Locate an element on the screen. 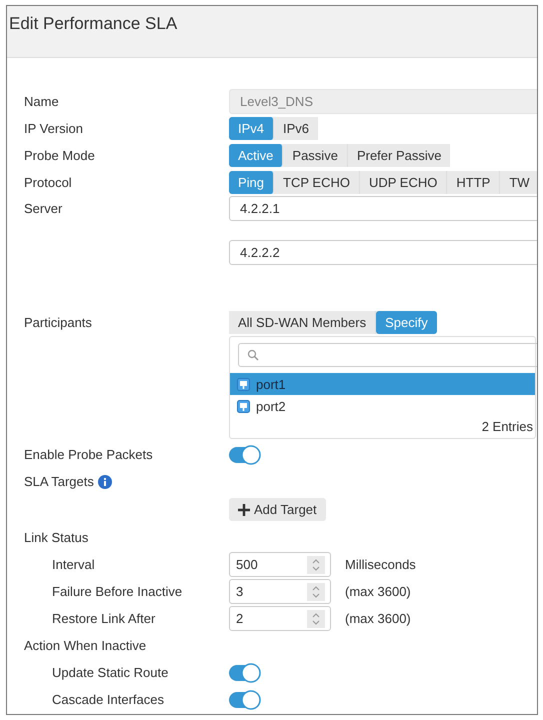 This screenshot has height=720, width=543. field-label: Probe Mode is located at coordinates (59, 155).